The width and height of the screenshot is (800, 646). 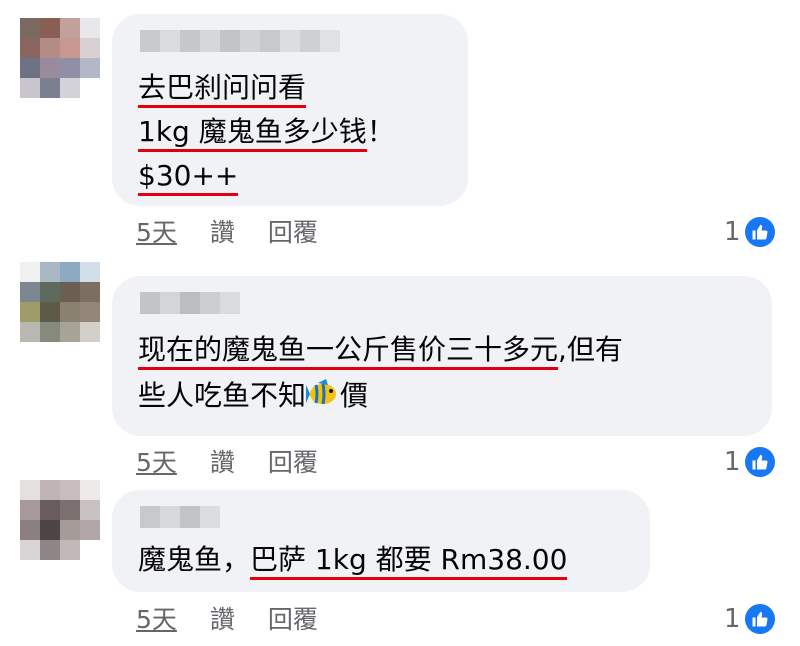 What do you see at coordinates (354, 395) in the screenshot?
I see `comment-text: 價` at bounding box center [354, 395].